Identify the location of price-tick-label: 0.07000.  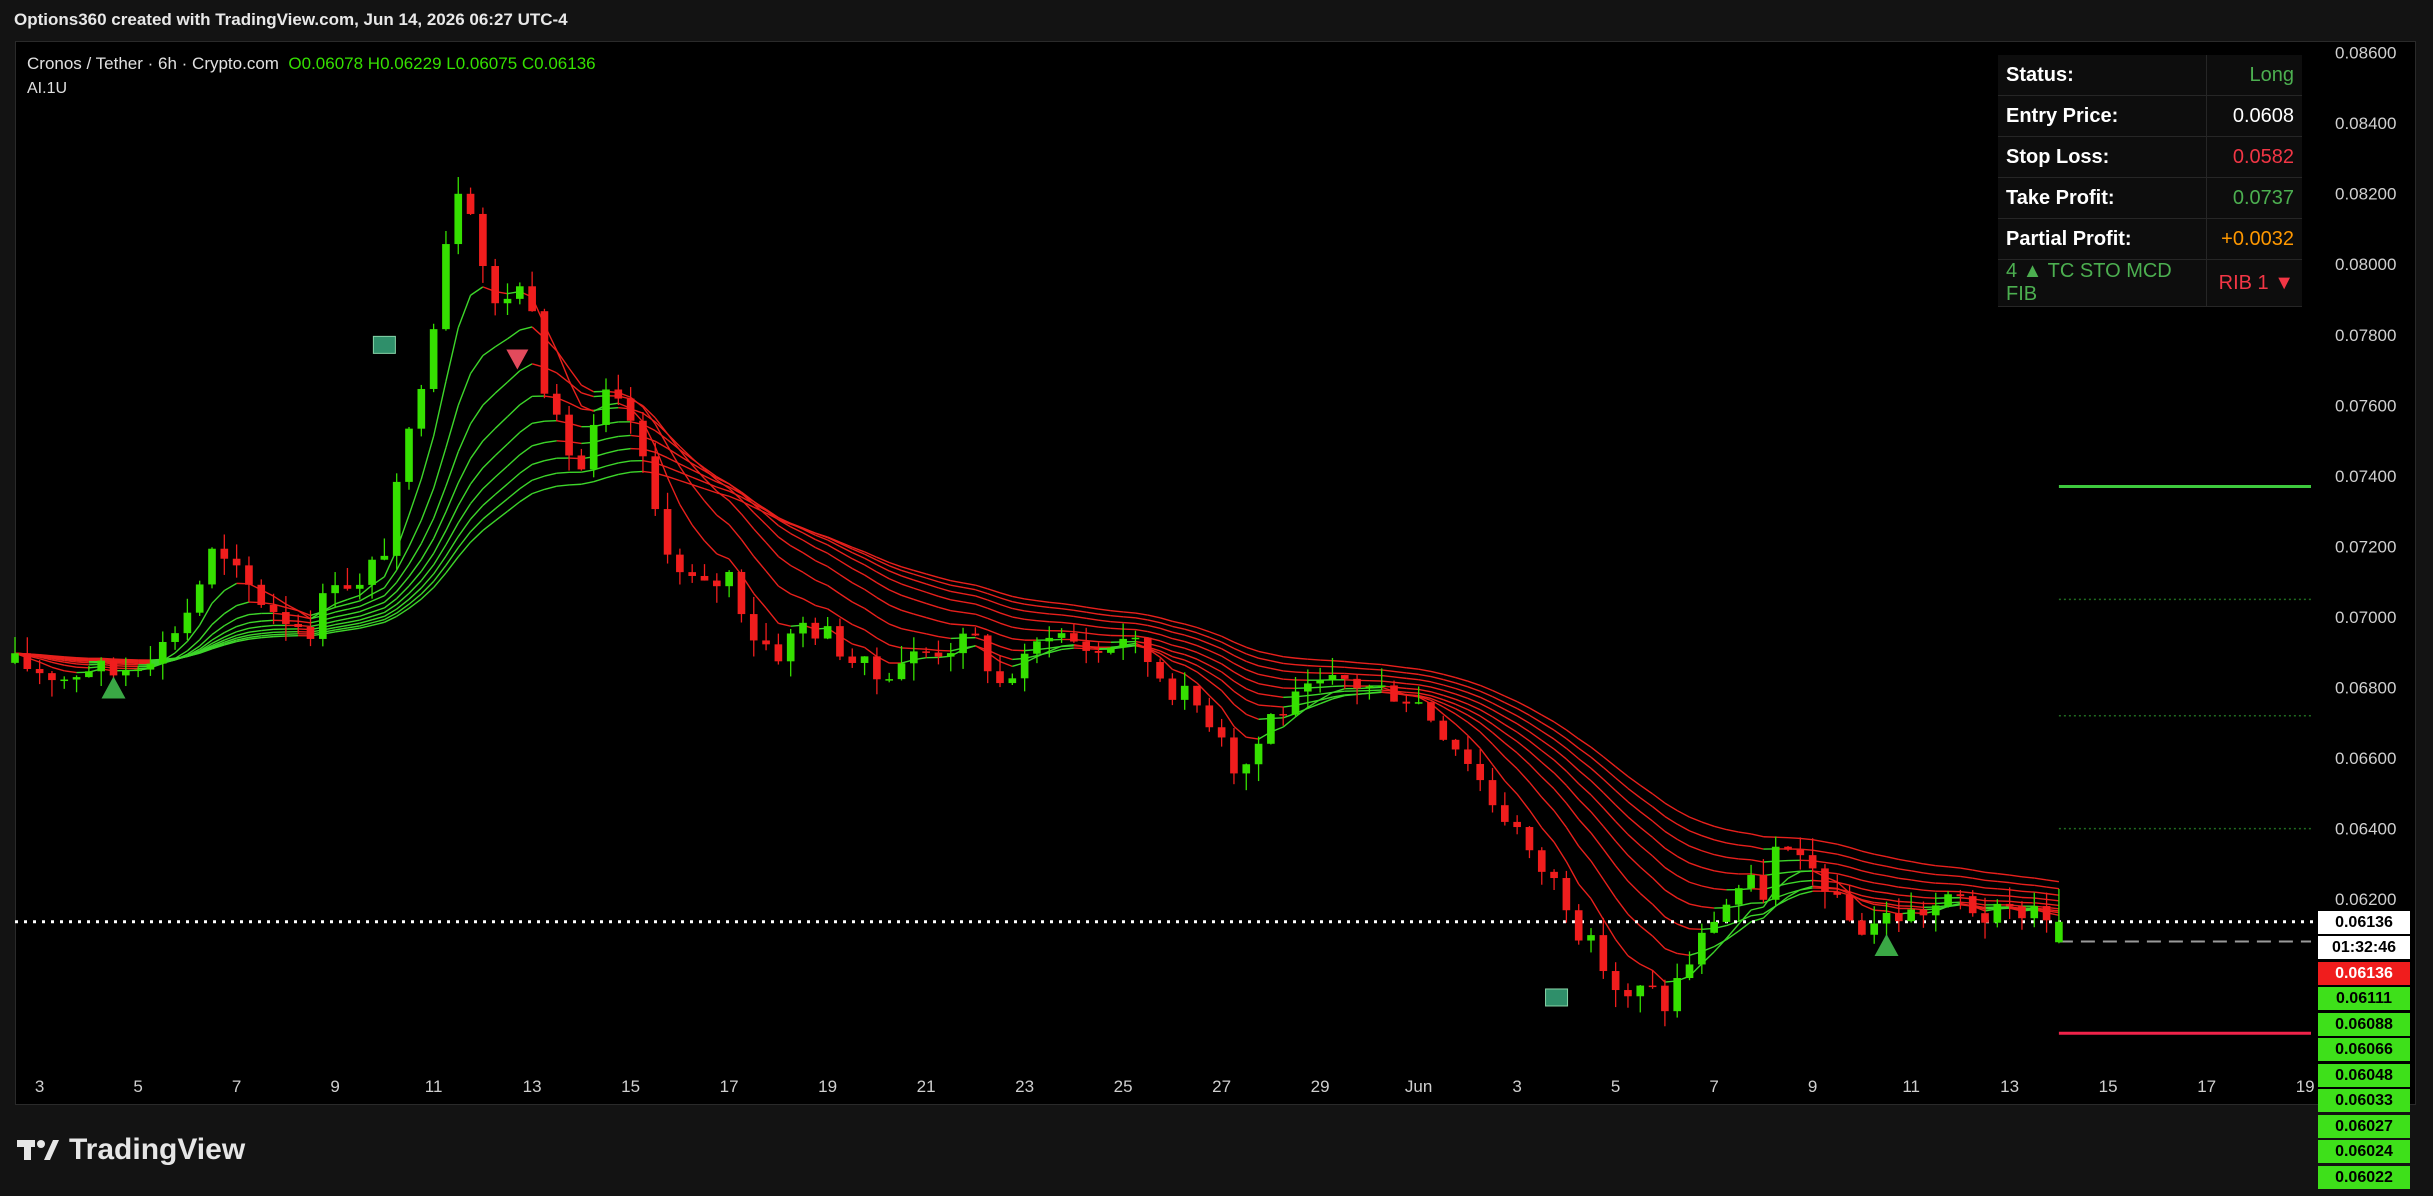
(2365, 617).